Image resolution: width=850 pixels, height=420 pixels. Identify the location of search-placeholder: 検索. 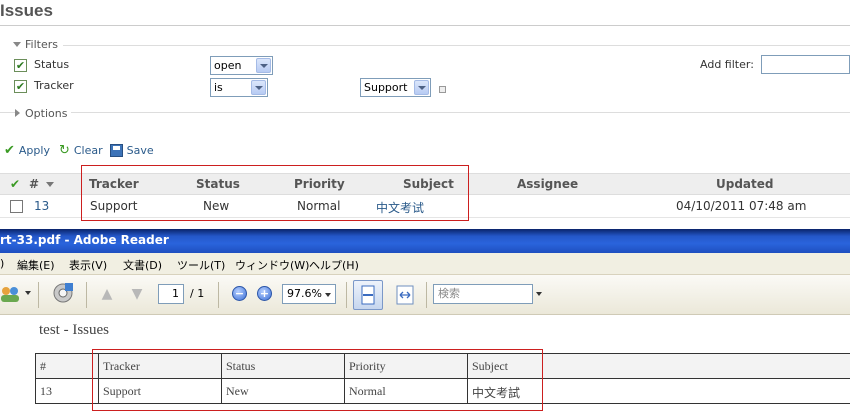
(449, 293).